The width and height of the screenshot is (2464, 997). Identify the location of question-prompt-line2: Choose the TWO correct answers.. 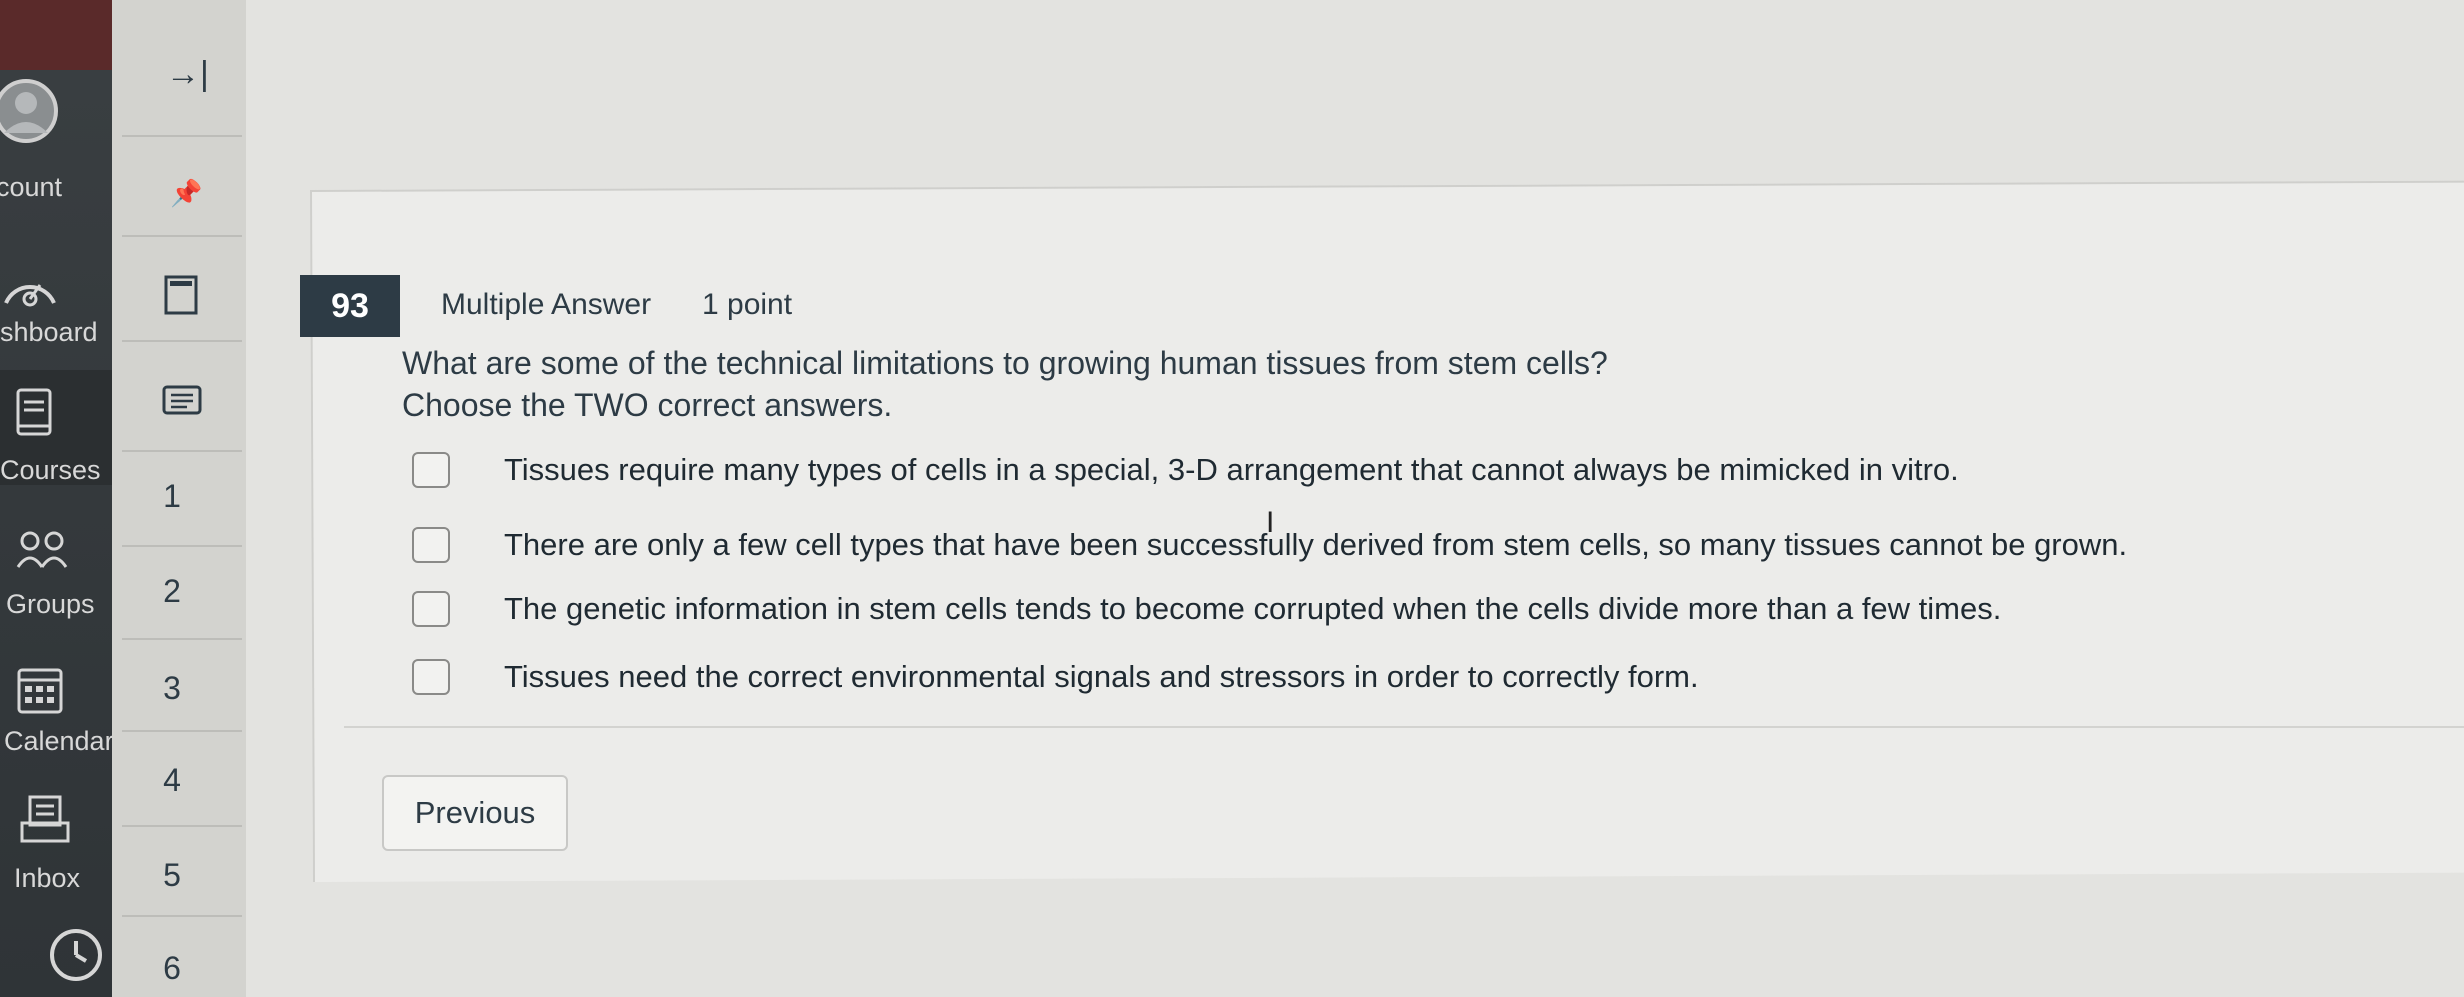
(647, 405).